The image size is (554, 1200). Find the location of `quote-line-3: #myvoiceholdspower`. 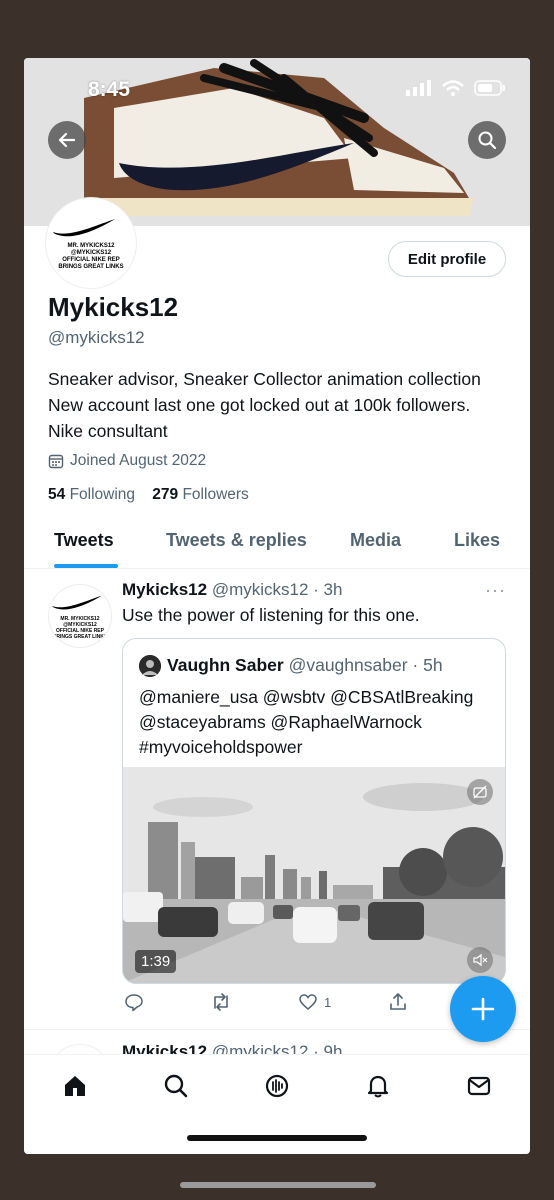

quote-line-3: #myvoiceholdspower is located at coordinates (221, 747).